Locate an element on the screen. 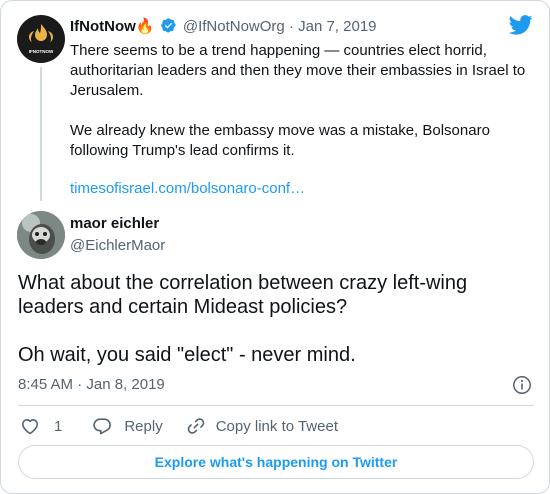 The width and height of the screenshot is (550, 494). tweet-actions: 1 Reply Copy link to Tweet is located at coordinates (178, 426).